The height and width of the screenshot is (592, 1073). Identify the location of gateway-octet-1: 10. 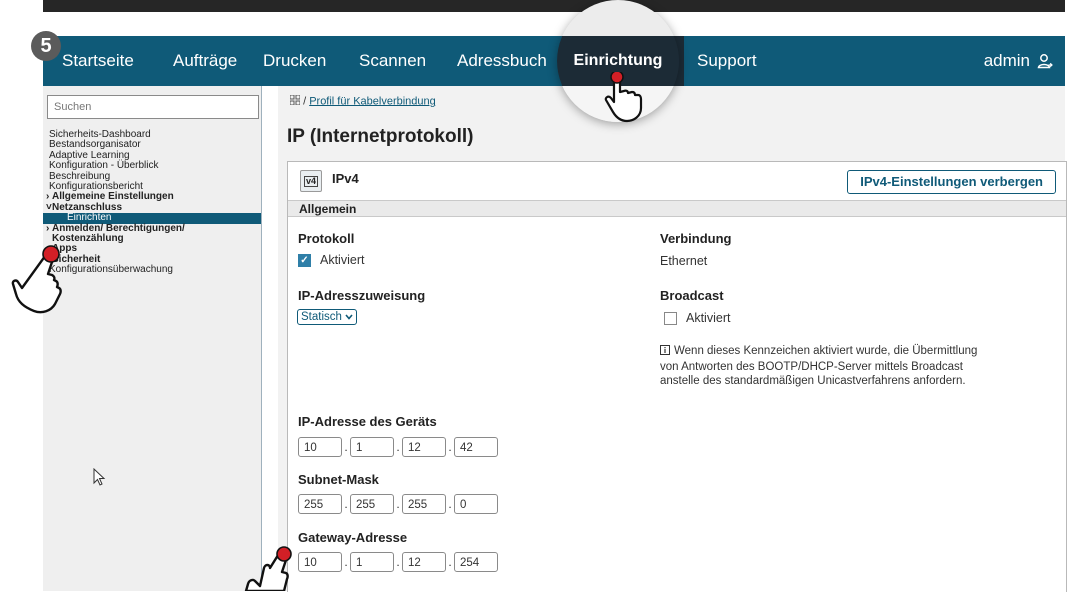
(320, 562).